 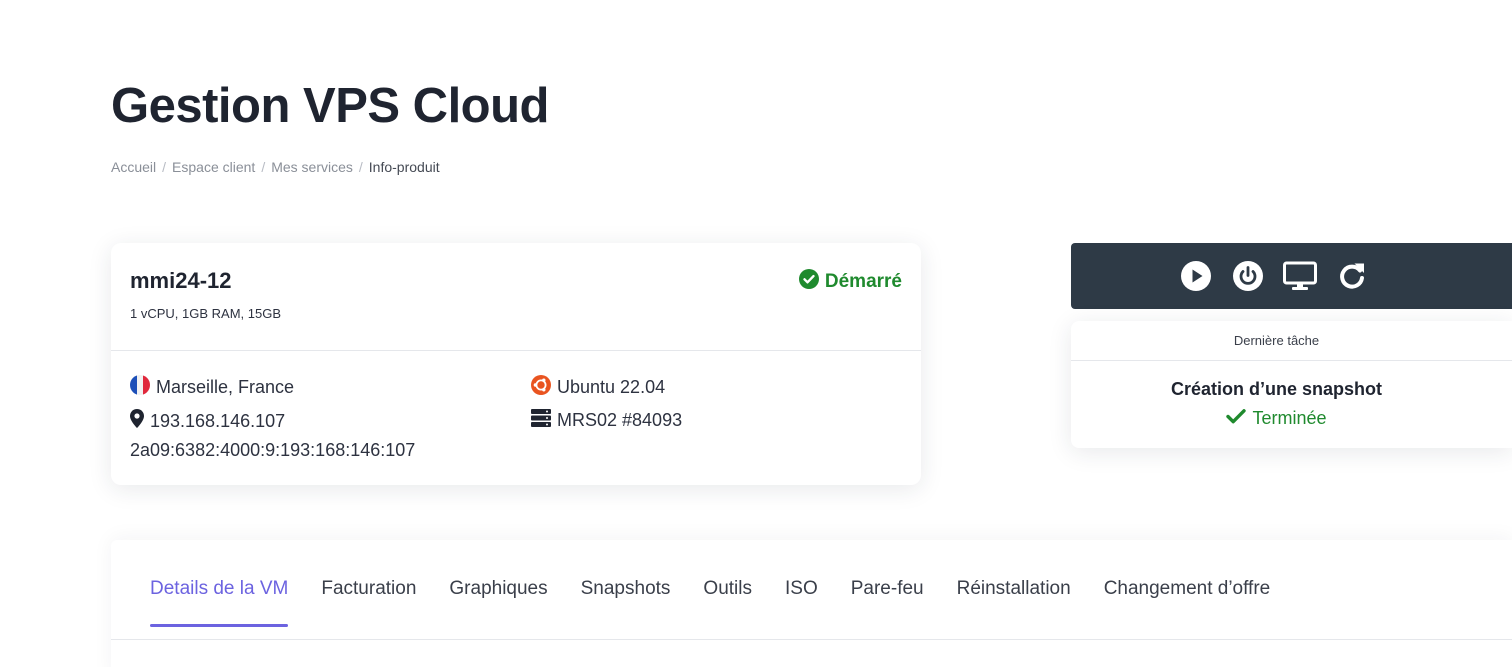 What do you see at coordinates (330, 106) in the screenshot?
I see `page-title: Gestion VPS Cloud` at bounding box center [330, 106].